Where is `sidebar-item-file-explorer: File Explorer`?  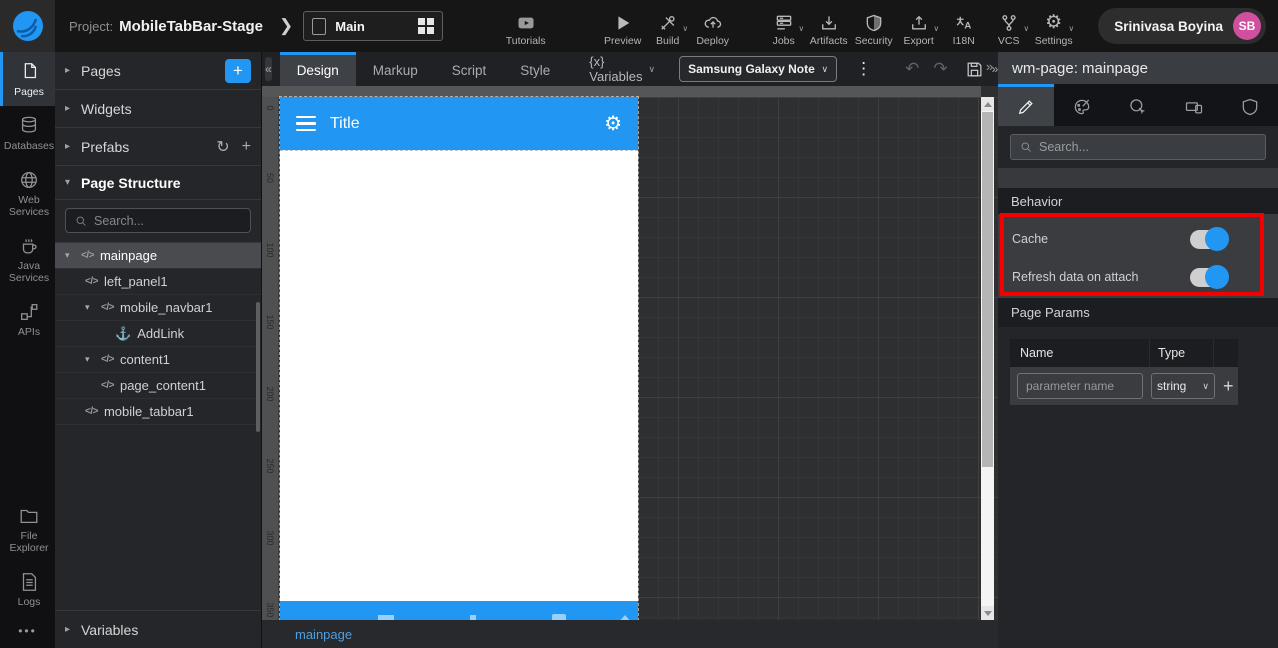 sidebar-item-file-explorer: File Explorer is located at coordinates (27, 529).